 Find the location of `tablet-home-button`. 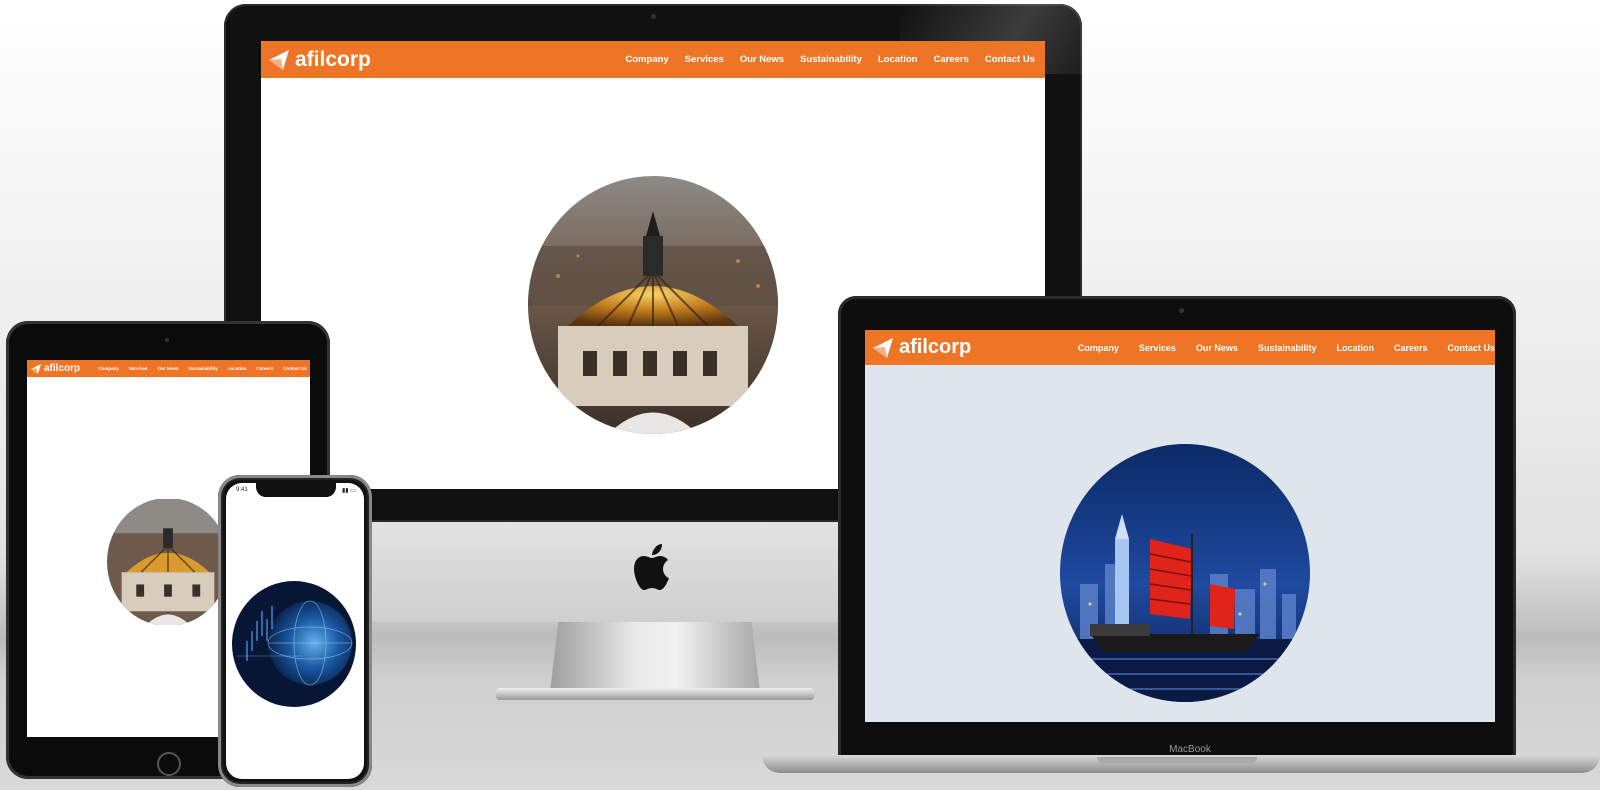

tablet-home-button is located at coordinates (169, 764).